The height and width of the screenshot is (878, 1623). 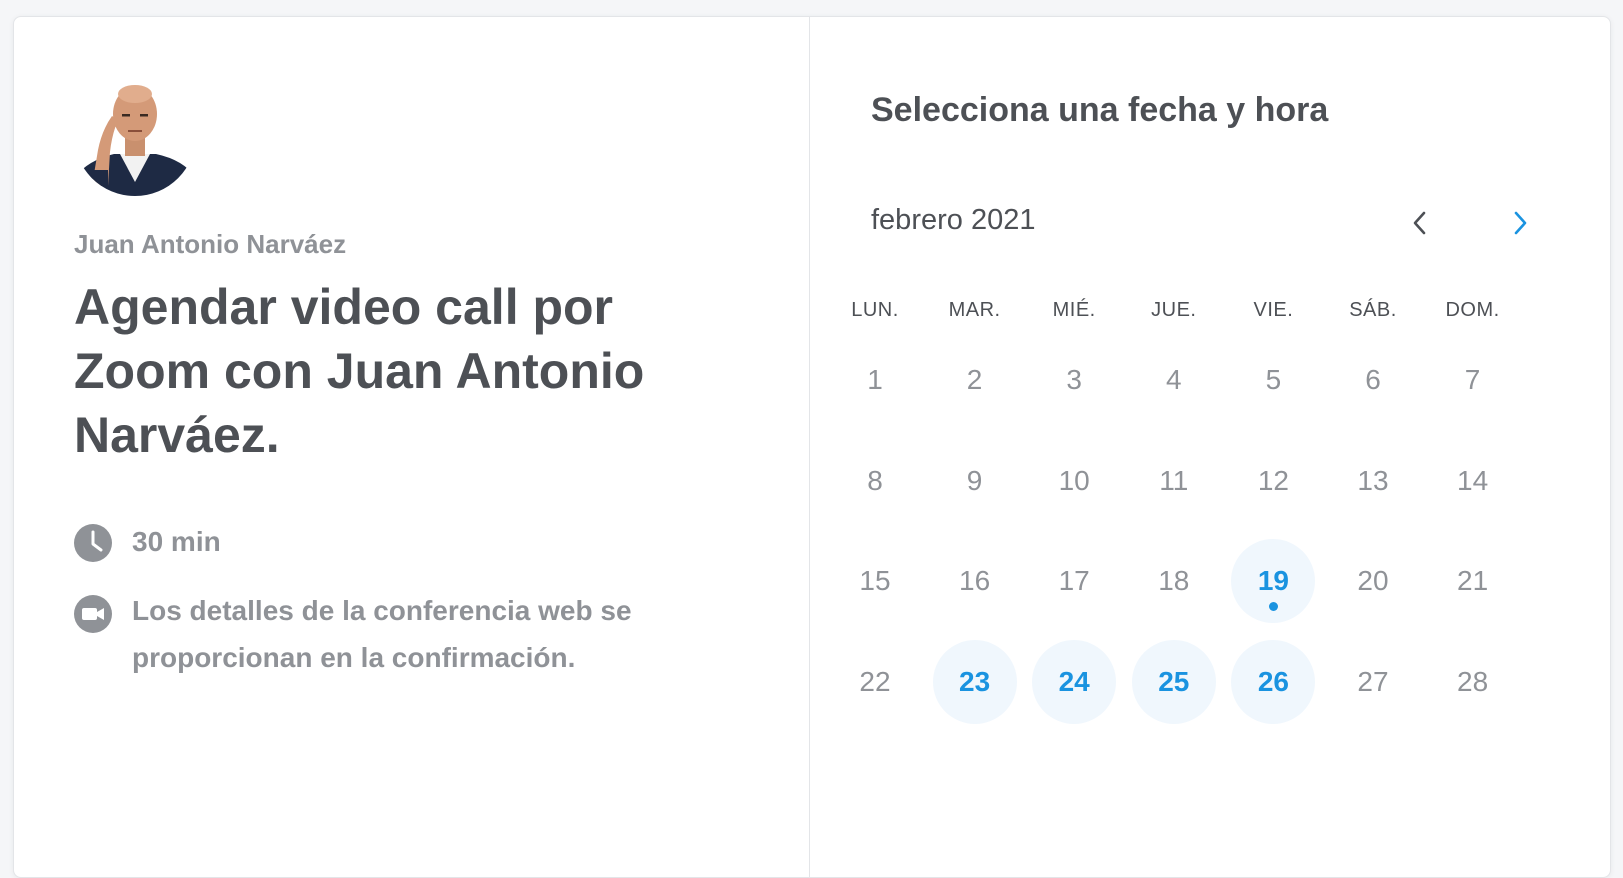 I want to click on day-number: 26, so click(x=1273, y=682).